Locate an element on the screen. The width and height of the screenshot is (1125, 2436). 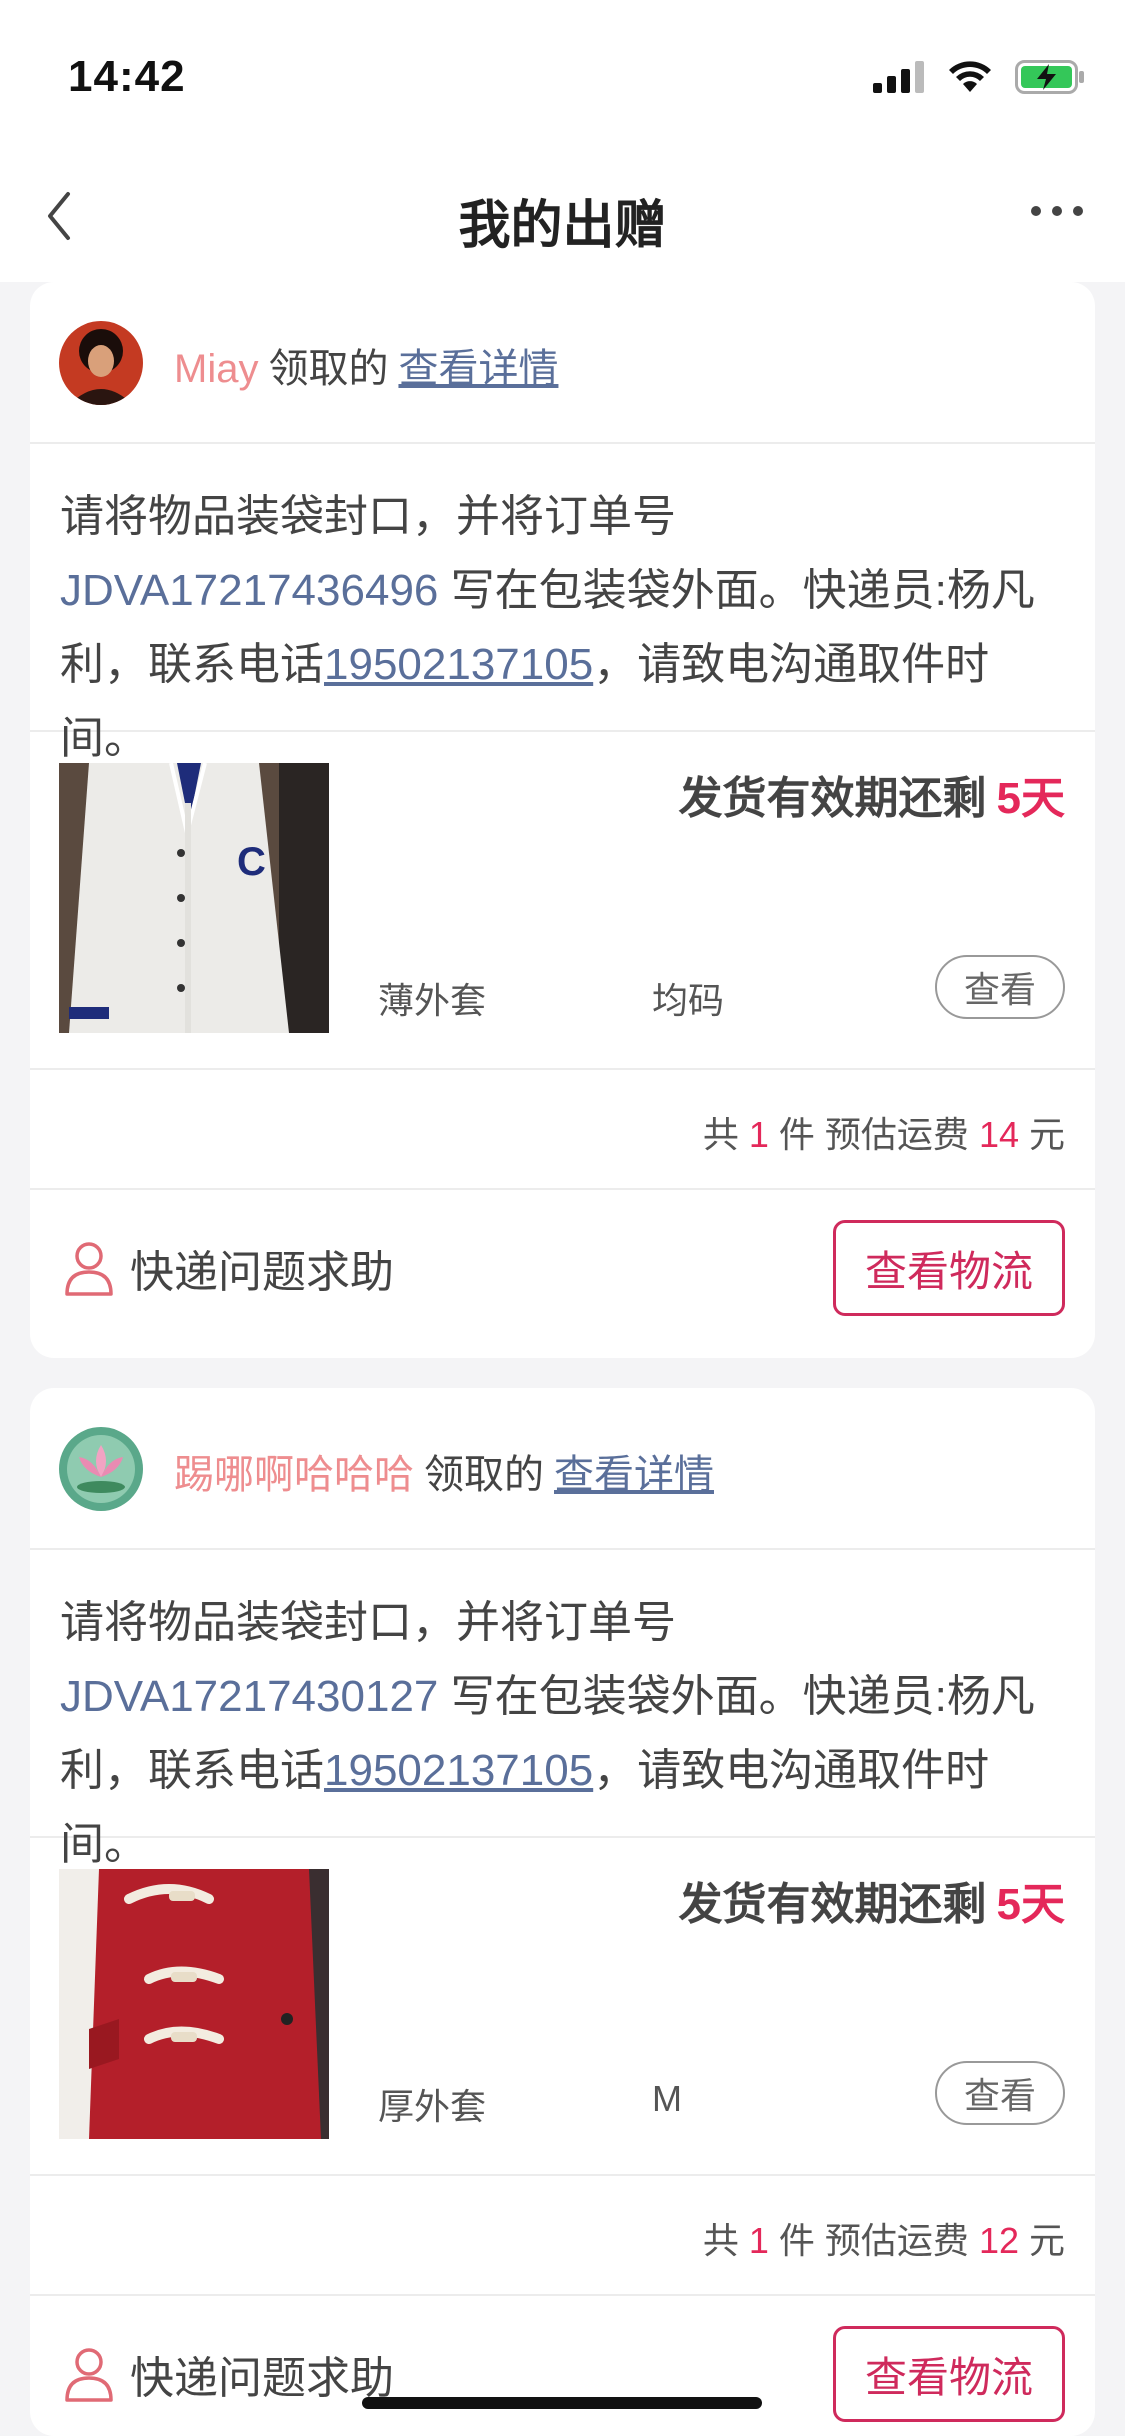
item-row: C 发货有效期还剩 5天 薄外套 均码 查看 is located at coordinates (562, 901).